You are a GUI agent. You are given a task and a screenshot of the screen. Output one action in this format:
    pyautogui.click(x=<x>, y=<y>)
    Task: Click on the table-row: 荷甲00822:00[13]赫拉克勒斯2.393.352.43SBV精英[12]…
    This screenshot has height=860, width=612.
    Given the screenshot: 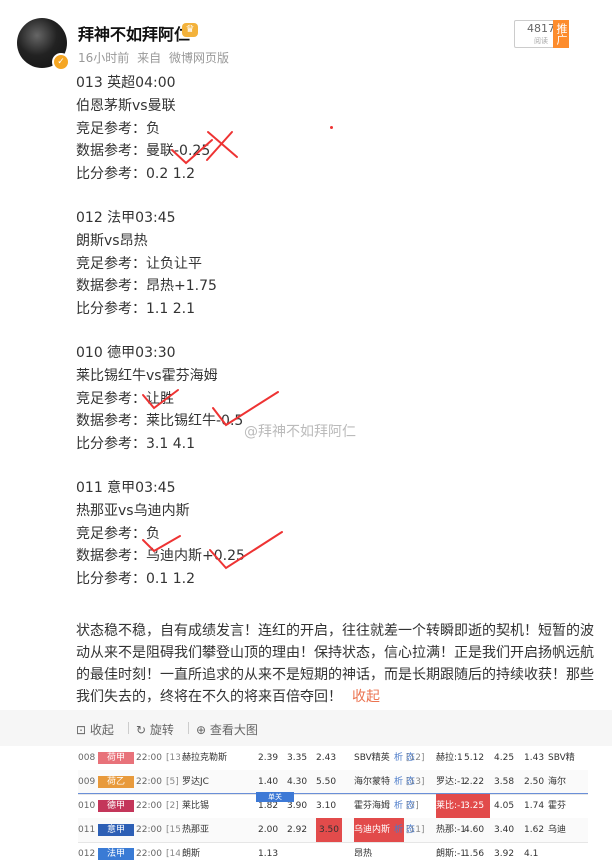 What is the action you would take?
    pyautogui.click(x=333, y=758)
    